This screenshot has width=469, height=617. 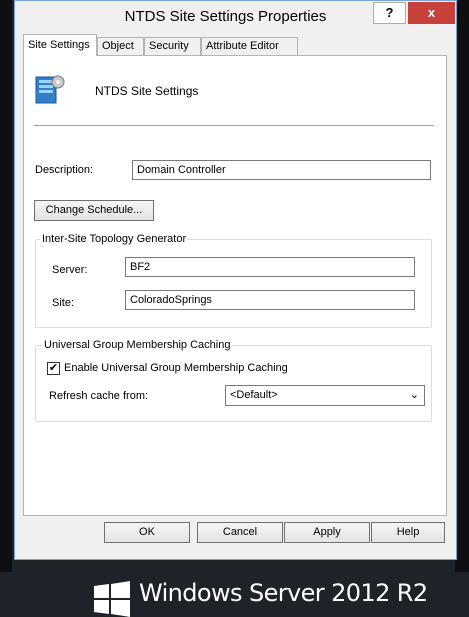 I want to click on desktop-edge-left, so click(x=6, y=308).